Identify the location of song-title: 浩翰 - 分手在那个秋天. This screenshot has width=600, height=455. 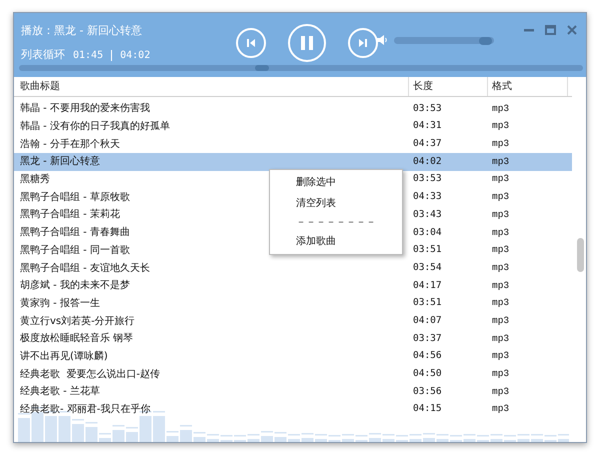
(70, 145).